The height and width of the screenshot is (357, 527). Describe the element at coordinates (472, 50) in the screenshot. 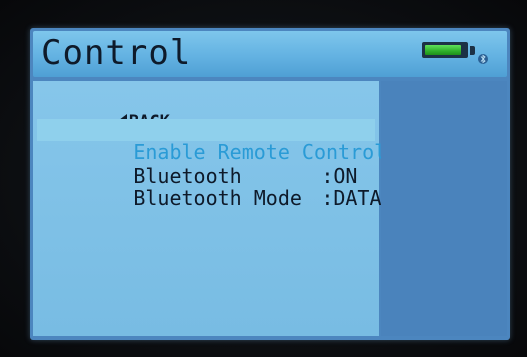

I see `battery-tip` at that location.